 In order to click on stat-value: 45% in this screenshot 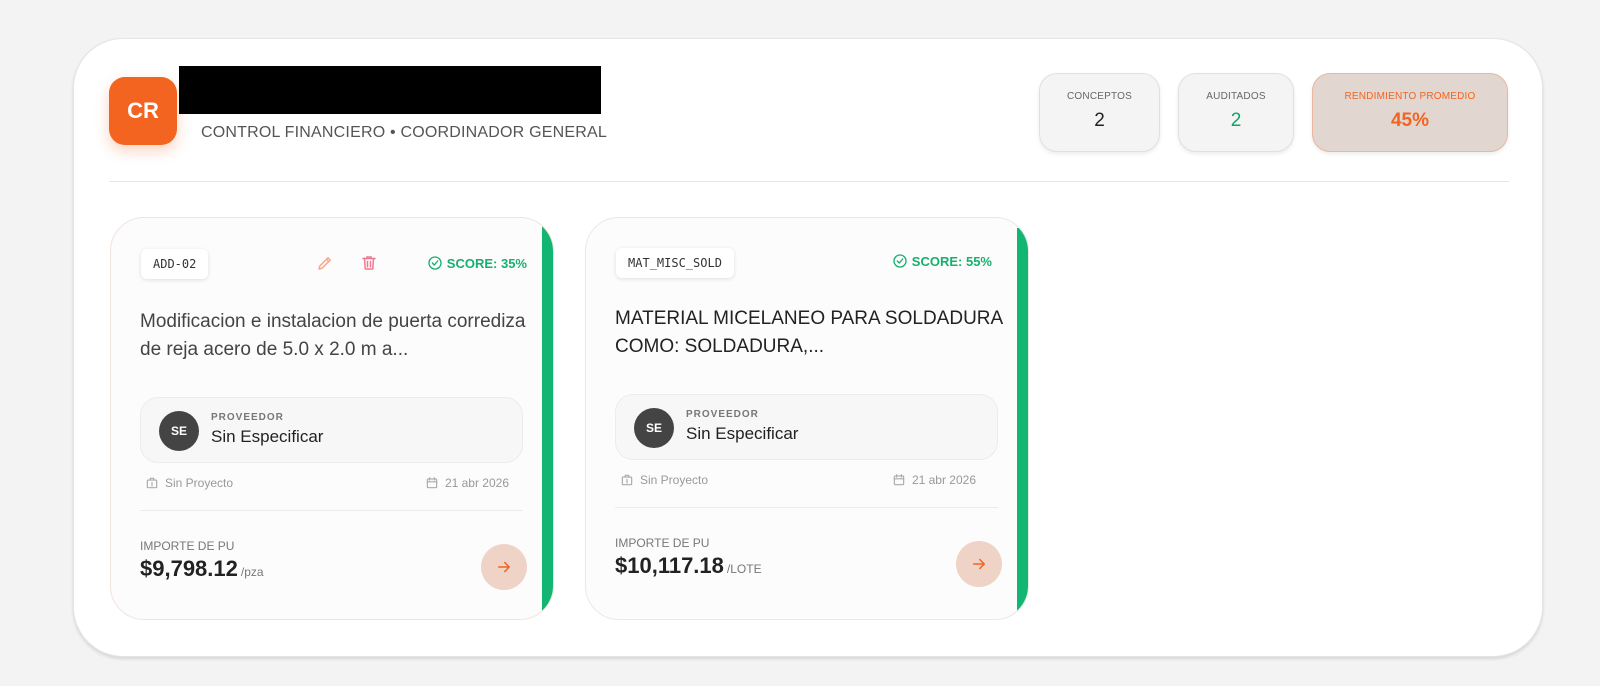, I will do `click(1410, 120)`.